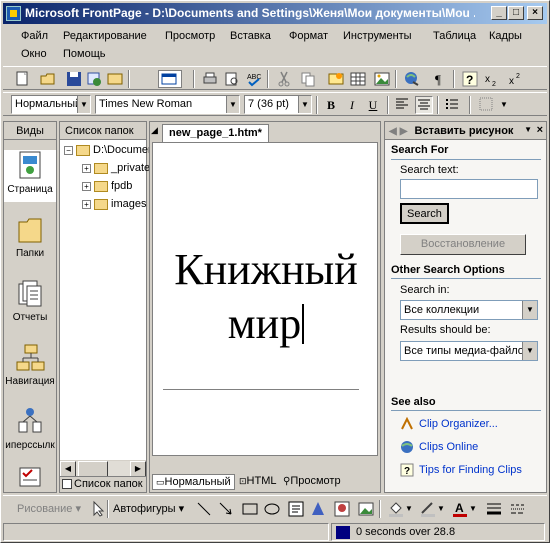  I want to click on open-icon, so click(48, 79).